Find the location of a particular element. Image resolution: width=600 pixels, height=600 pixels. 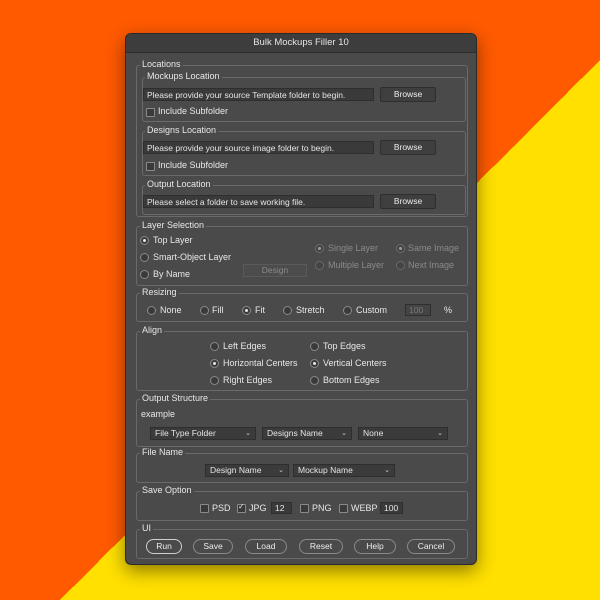

layer-selection-label: Layer Selection is located at coordinates (173, 225).